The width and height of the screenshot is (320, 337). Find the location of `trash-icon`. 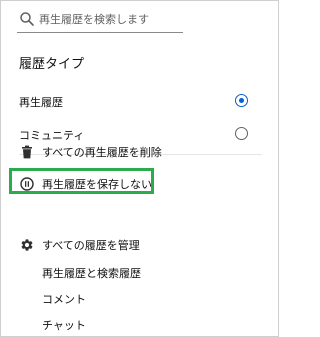

trash-icon is located at coordinates (27, 151).